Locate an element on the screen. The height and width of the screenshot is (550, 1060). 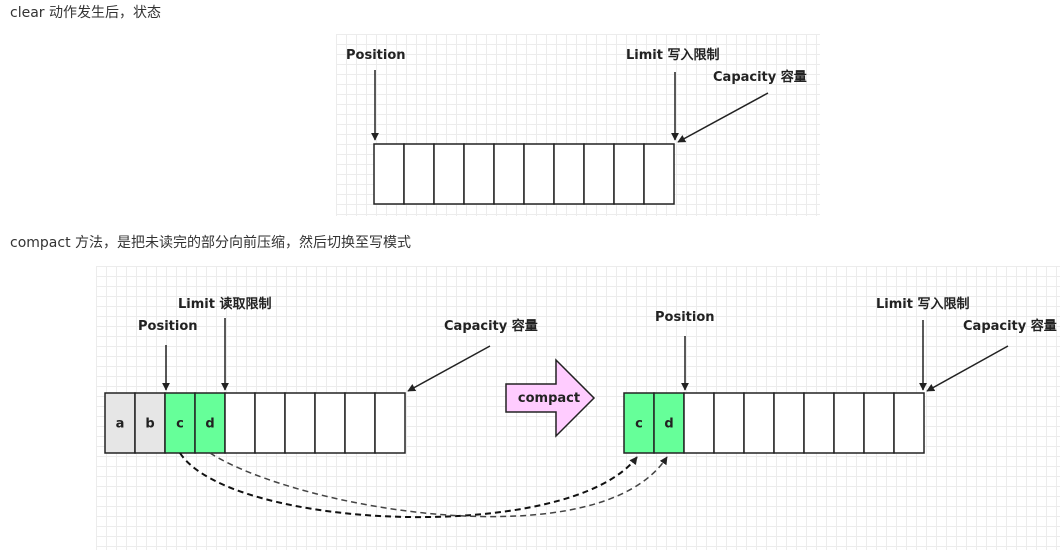
before-position-label: Position is located at coordinates (168, 326).